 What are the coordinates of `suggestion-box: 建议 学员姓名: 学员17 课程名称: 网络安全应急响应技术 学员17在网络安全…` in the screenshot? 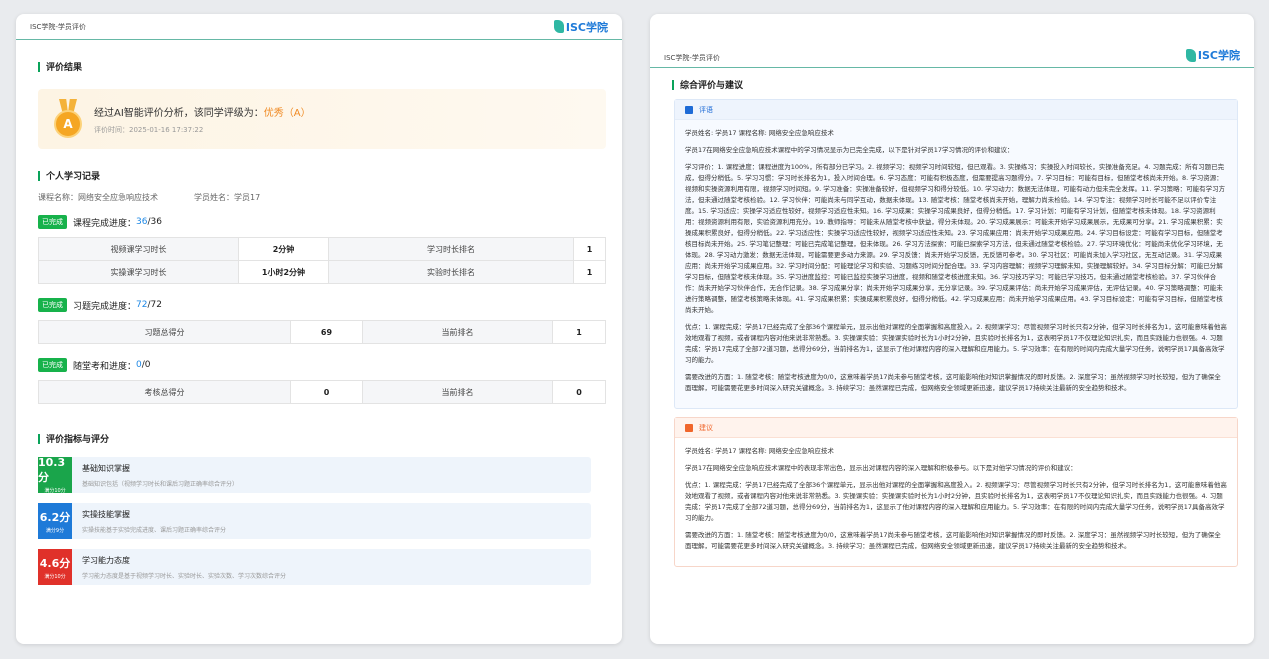 It's located at (956, 492).